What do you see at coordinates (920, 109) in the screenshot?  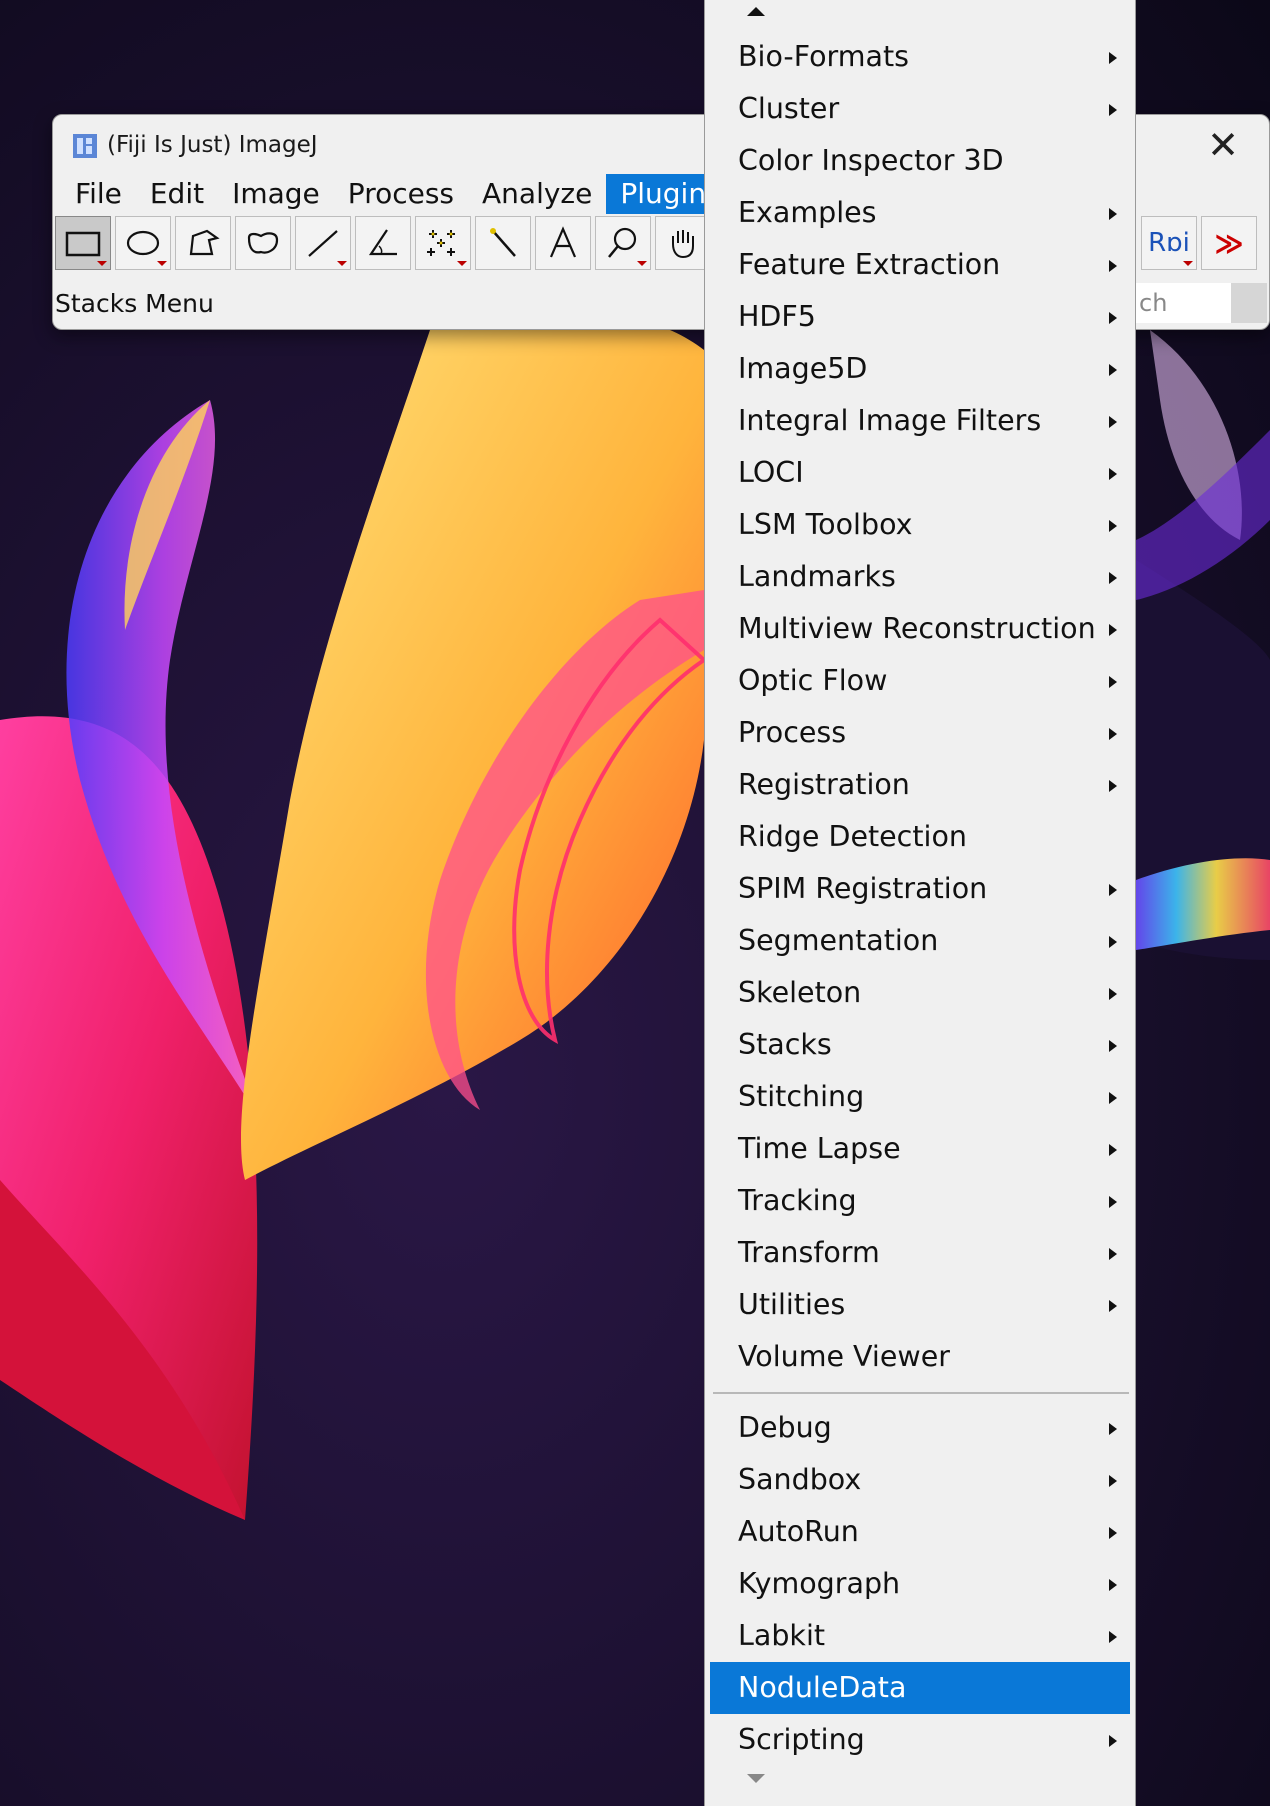 I see `menu-item-cluster: Cluster` at bounding box center [920, 109].